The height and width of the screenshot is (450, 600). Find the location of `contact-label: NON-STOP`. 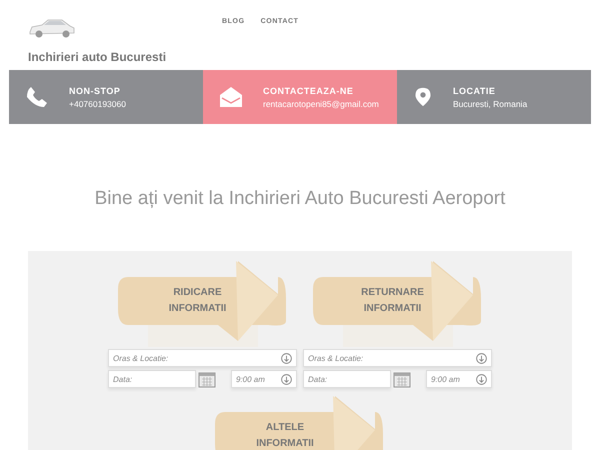

contact-label: NON-STOP is located at coordinates (95, 91).